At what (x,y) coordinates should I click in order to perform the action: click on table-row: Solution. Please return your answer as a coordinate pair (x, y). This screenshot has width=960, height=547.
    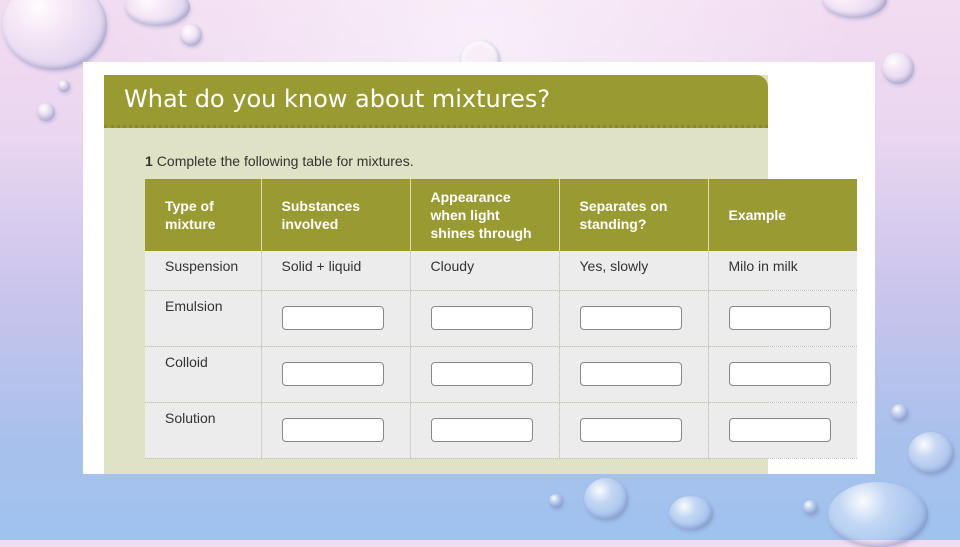
    Looking at the image, I should click on (501, 430).